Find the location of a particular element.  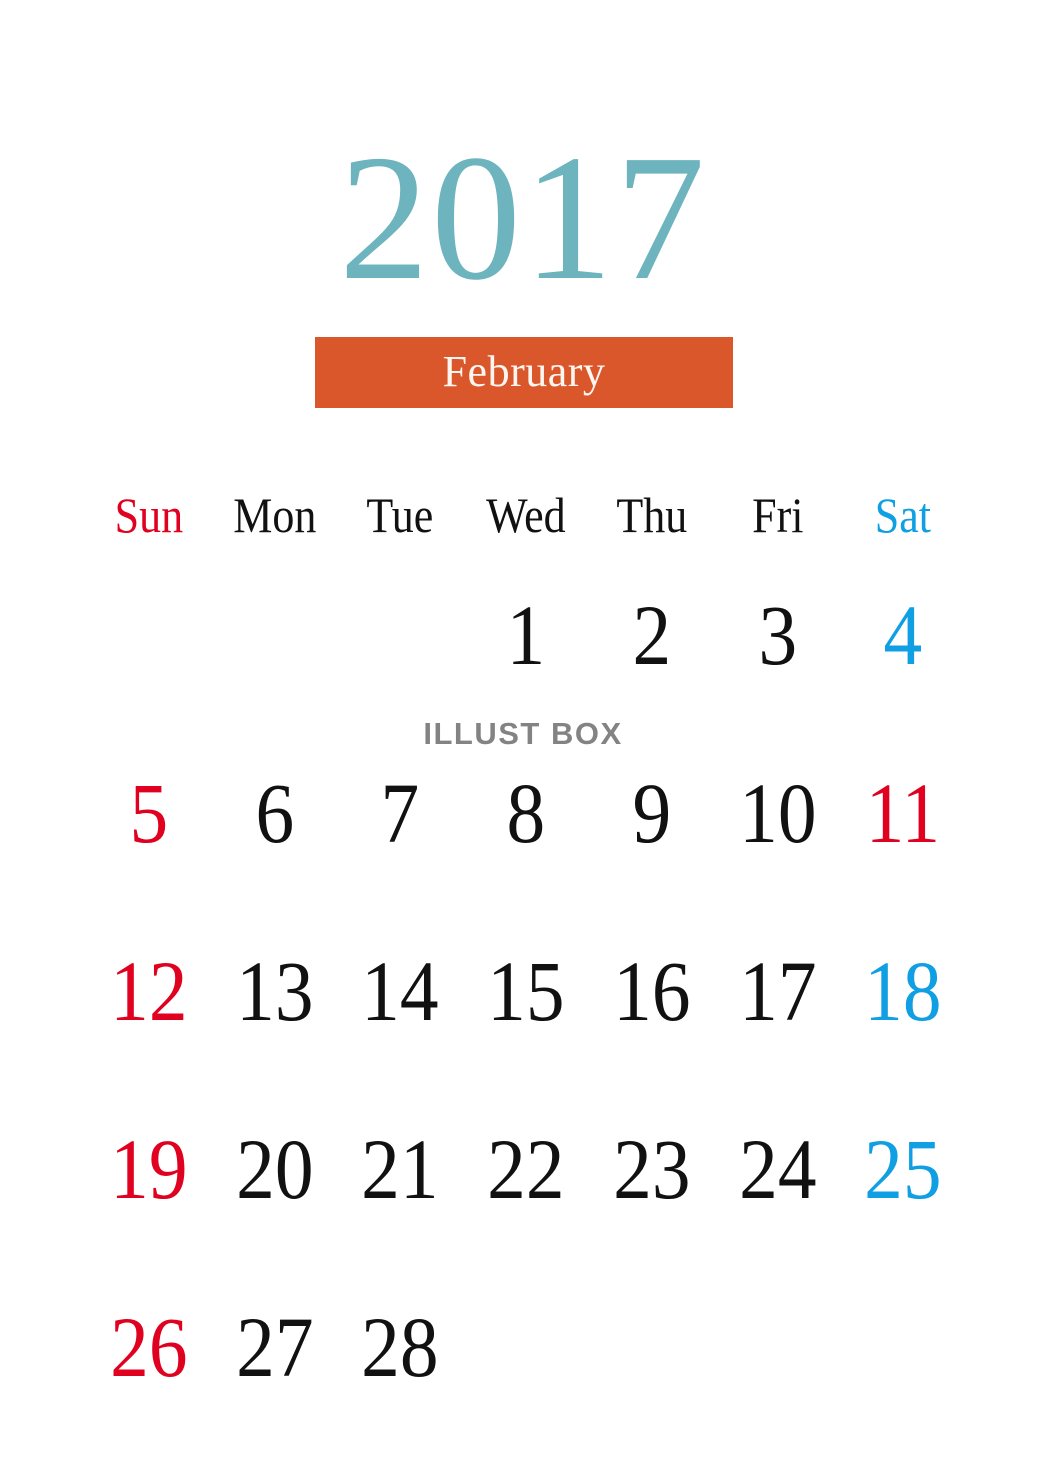

weekday-header-tue: Tue is located at coordinates (400, 515).